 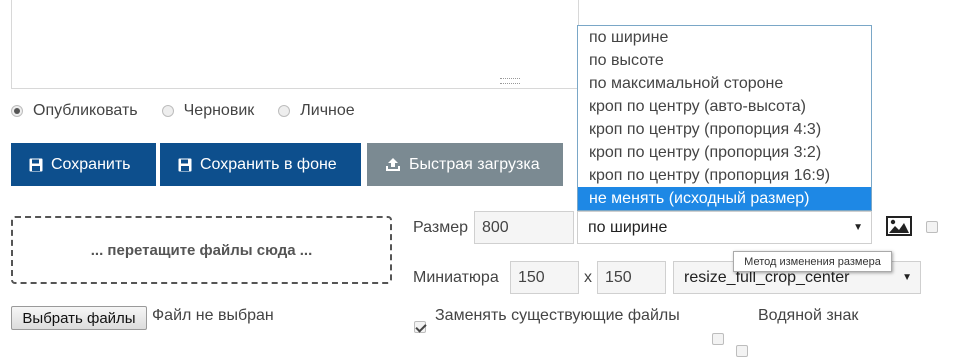 What do you see at coordinates (79, 318) in the screenshot?
I see `choose-files-button: Выбрать файлы` at bounding box center [79, 318].